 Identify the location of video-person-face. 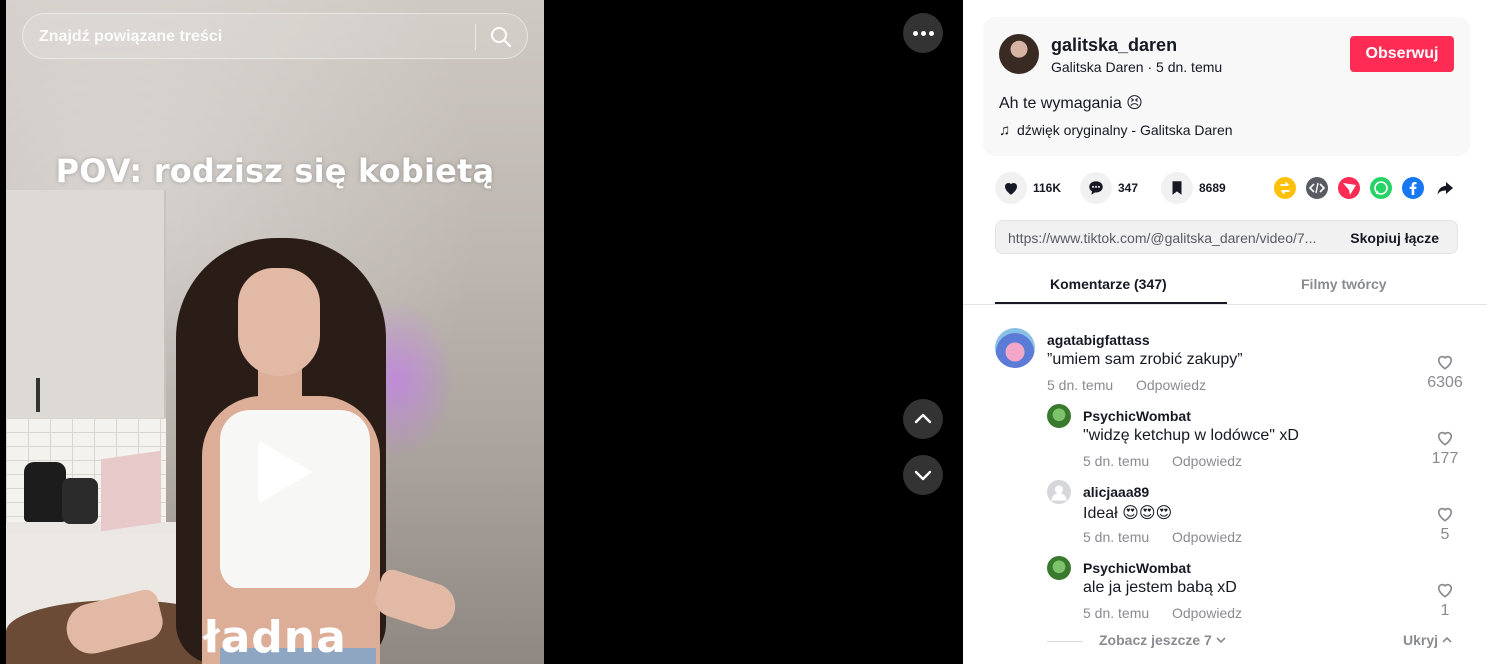
(279, 322).